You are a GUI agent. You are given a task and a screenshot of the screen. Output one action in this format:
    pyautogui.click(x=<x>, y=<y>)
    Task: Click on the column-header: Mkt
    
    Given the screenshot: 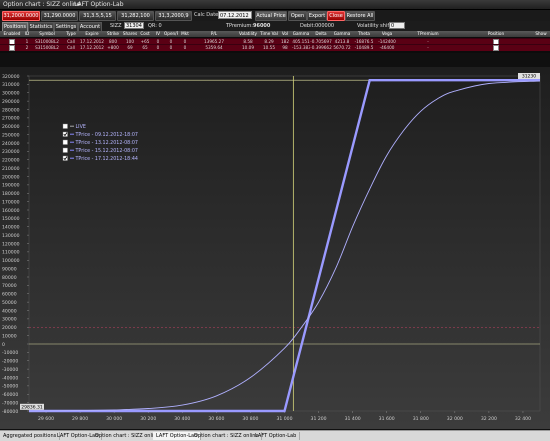 What is the action you would take?
    pyautogui.click(x=185, y=34)
    